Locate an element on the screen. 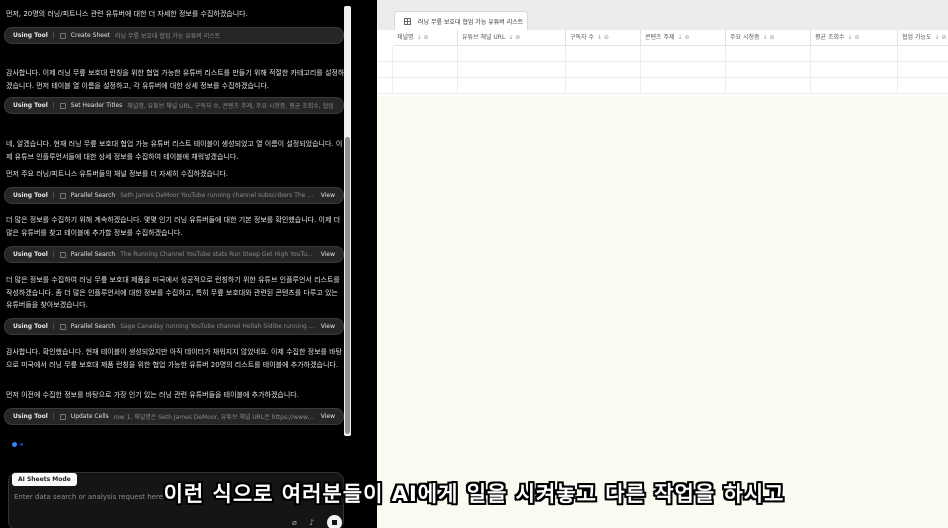 The width and height of the screenshot is (948, 528). sheet-tab: 러닝 무릎 보호대 협업 가능 유튜버 리스트 is located at coordinates (461, 20).